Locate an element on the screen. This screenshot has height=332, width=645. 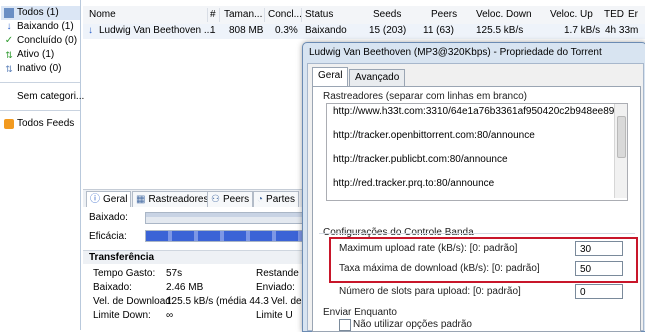
sidebar-item-todos: Todos (1) is located at coordinates (40, 13).